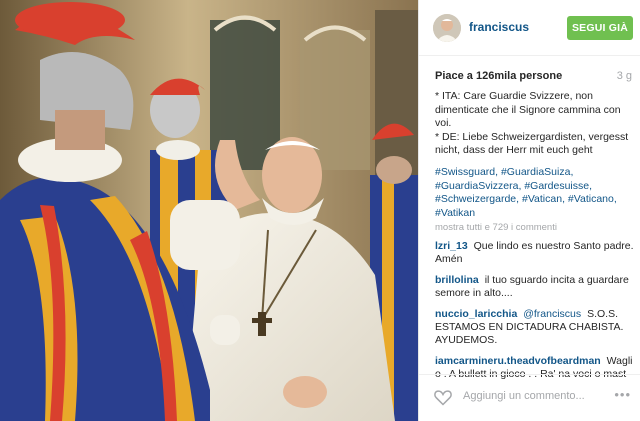 Image resolution: width=640 pixels, height=421 pixels. I want to click on avatar-image, so click(447, 28).